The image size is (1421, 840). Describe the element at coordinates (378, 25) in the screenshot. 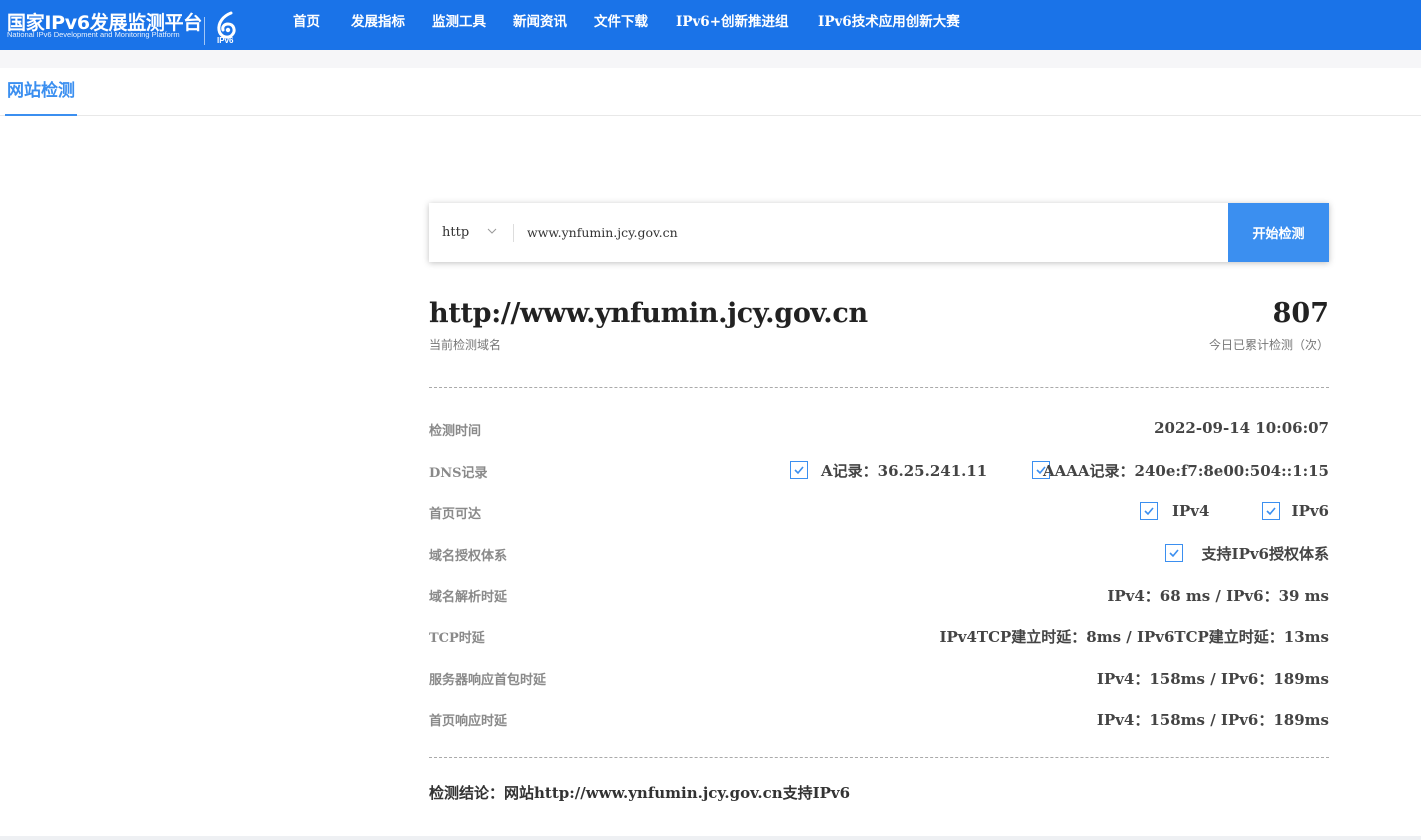

I see `nav-development-indicators: 发展指标` at that location.